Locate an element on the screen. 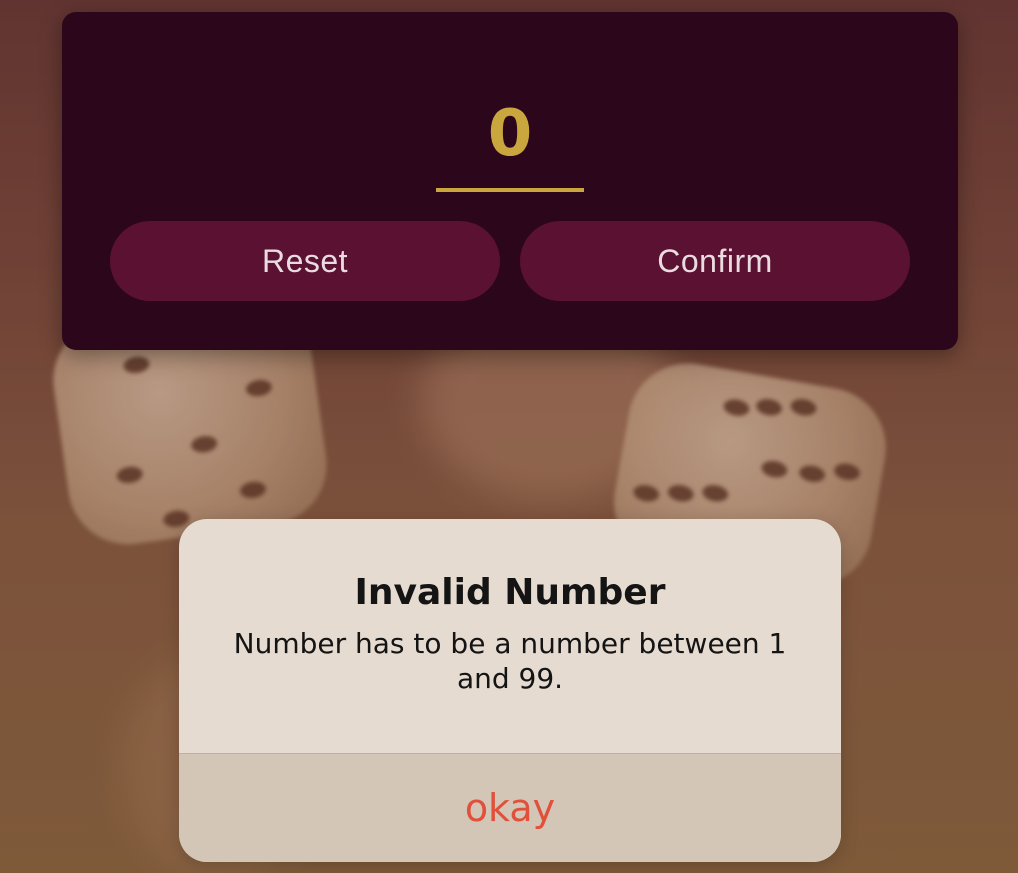 The width and height of the screenshot is (1018, 873). okay-button: okay is located at coordinates (510, 808).